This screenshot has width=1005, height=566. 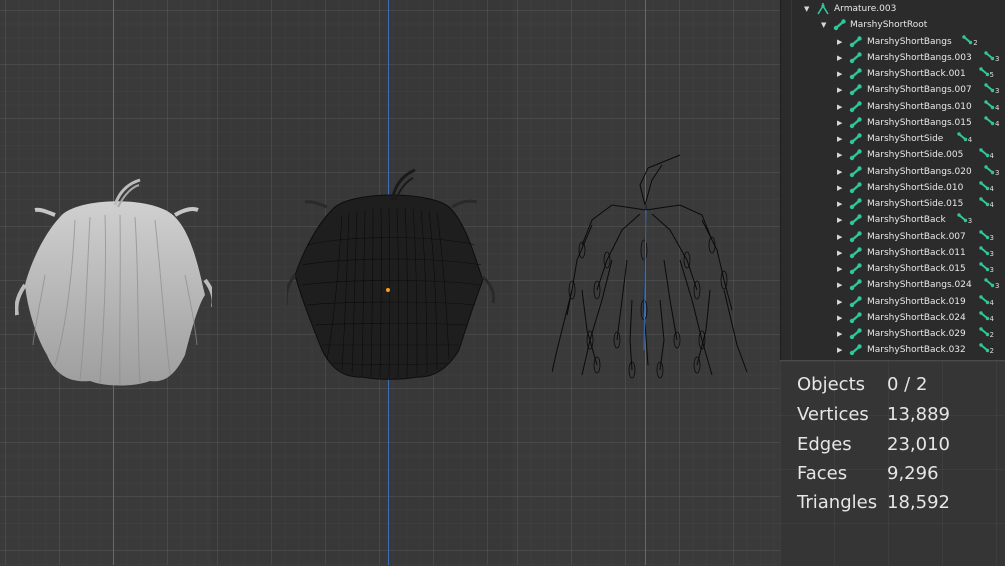 What do you see at coordinates (916, 334) in the screenshot?
I see `outliner-item-label: MarshyShortBack.029` at bounding box center [916, 334].